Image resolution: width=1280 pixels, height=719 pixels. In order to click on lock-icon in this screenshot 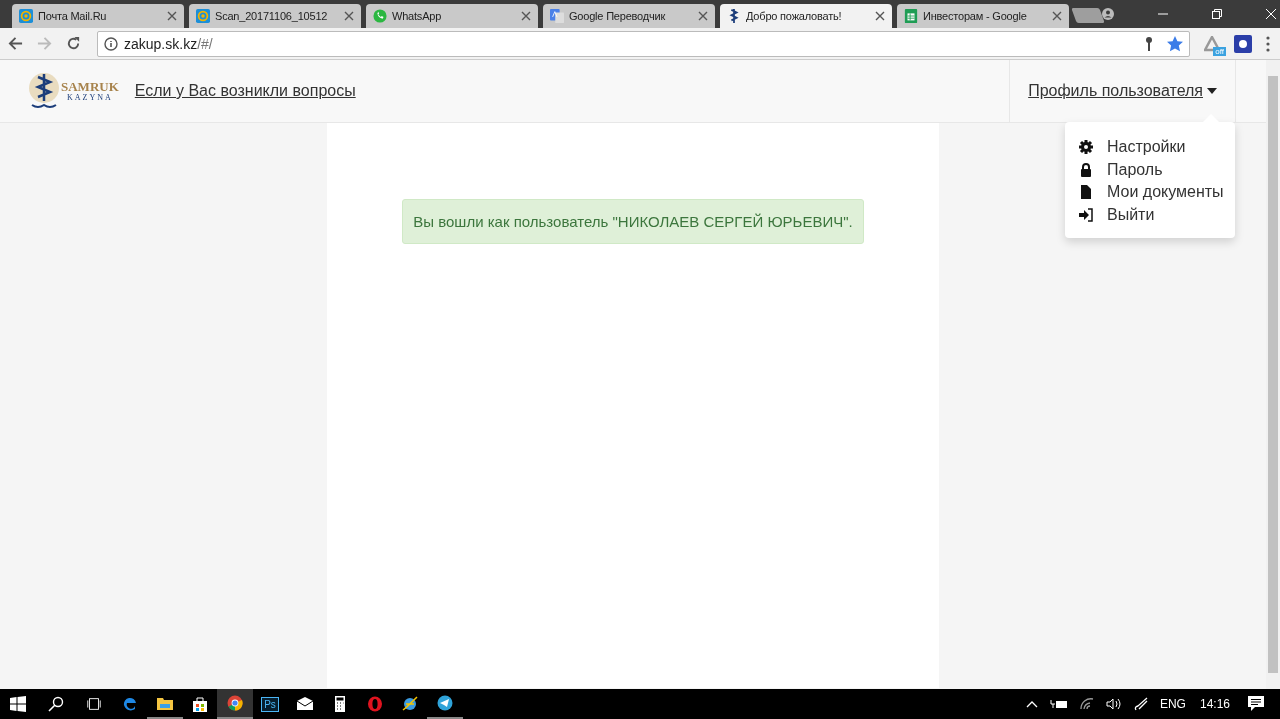, I will do `click(1086, 169)`.